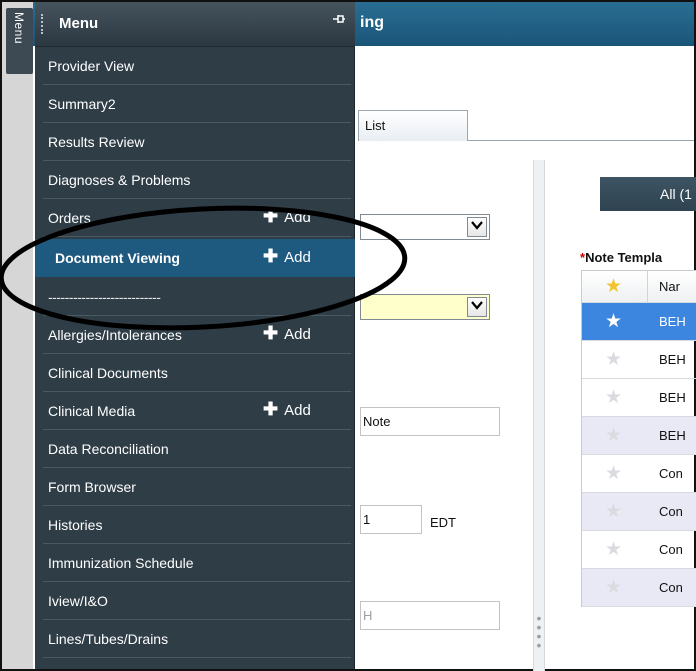  What do you see at coordinates (115, 335) in the screenshot?
I see `menu-item-label: Allergies/Intolerances` at bounding box center [115, 335].